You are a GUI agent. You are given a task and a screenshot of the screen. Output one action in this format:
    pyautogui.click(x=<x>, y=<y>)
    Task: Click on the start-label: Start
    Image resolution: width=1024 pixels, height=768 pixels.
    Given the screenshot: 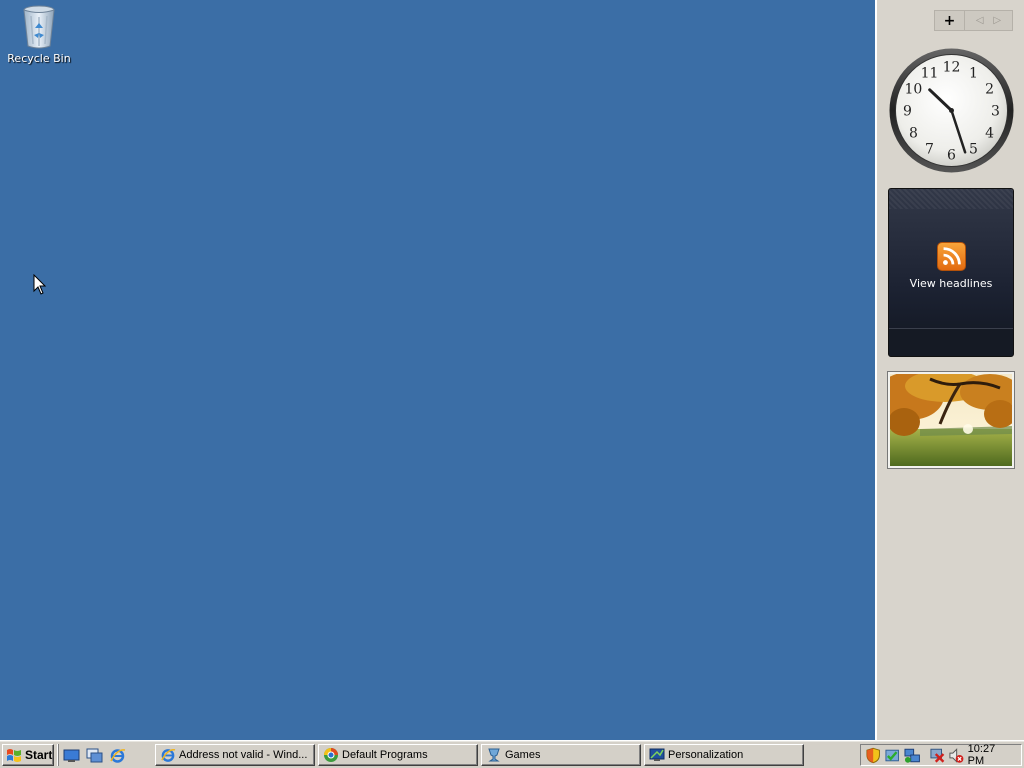 What is the action you would take?
    pyautogui.click(x=39, y=755)
    